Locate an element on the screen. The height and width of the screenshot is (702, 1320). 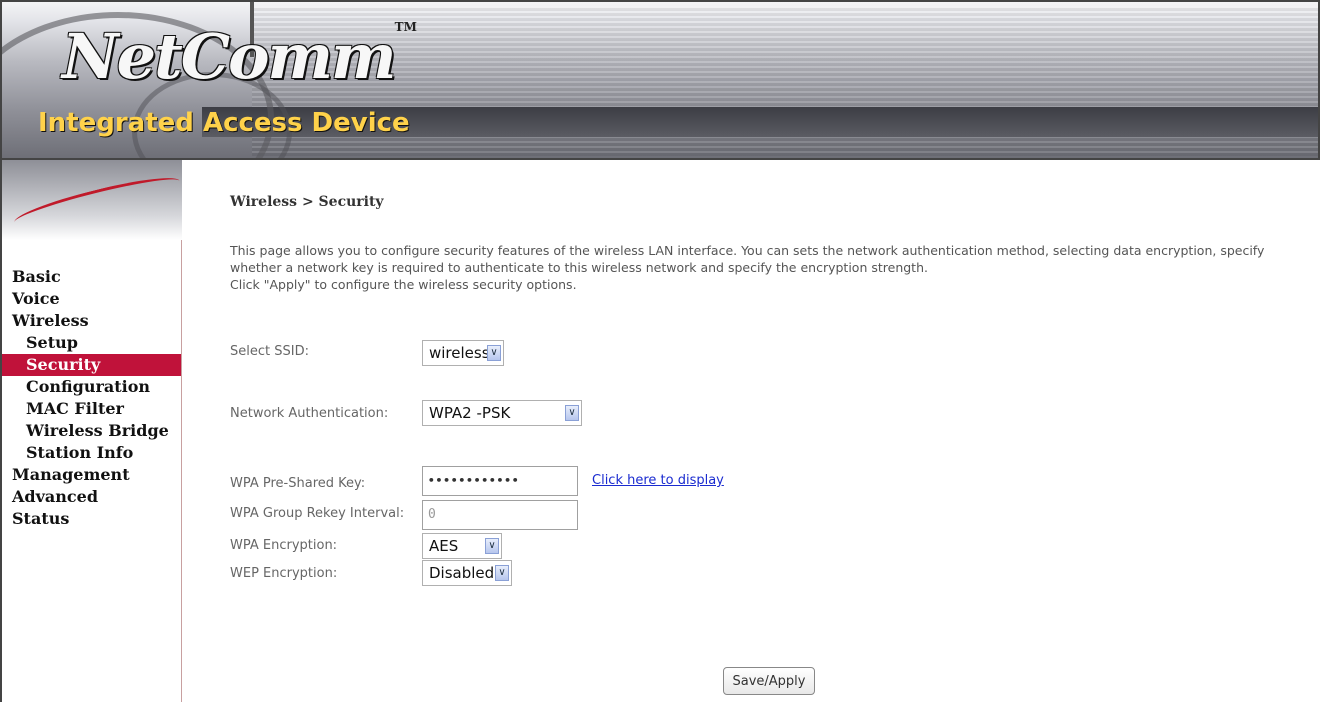
wep-encryption-select: Disabled ∨ is located at coordinates (467, 573).